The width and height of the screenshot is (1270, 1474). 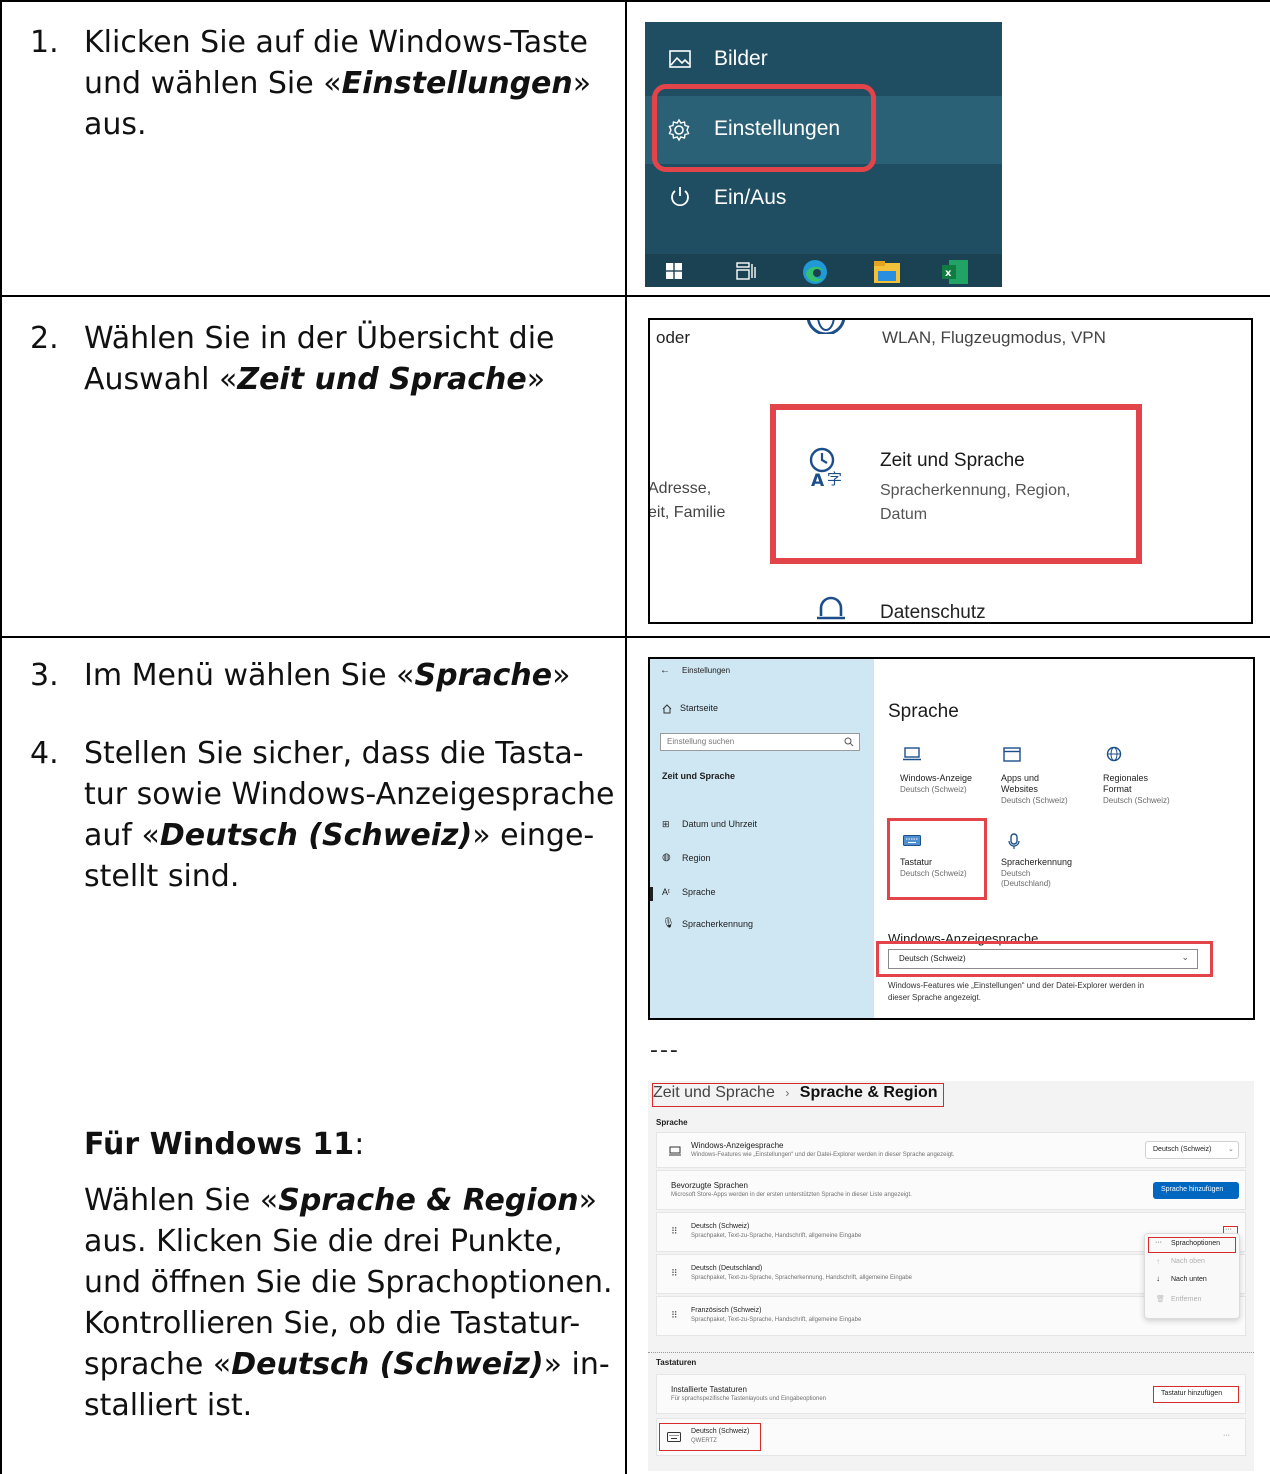 What do you see at coordinates (762, 711) in the screenshot?
I see `sidebar-item-startseite: Startseite` at bounding box center [762, 711].